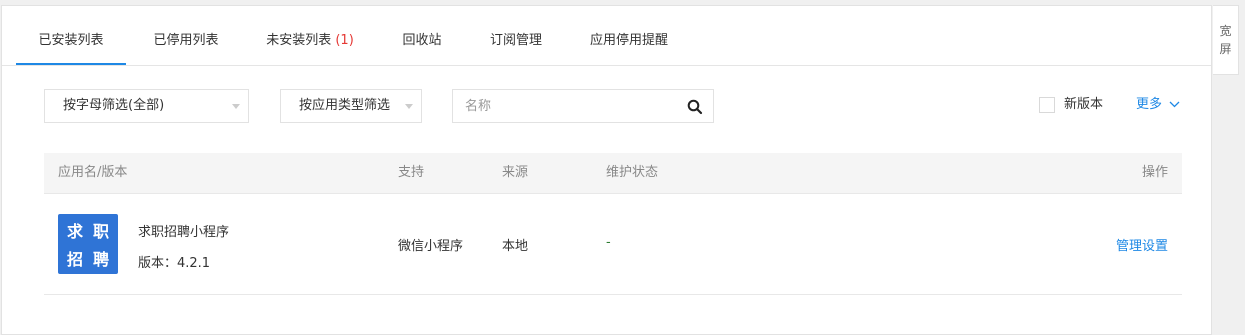 This screenshot has width=1245, height=335. What do you see at coordinates (186, 40) in the screenshot?
I see `tab-disabled-label: 已停用列表` at bounding box center [186, 40].